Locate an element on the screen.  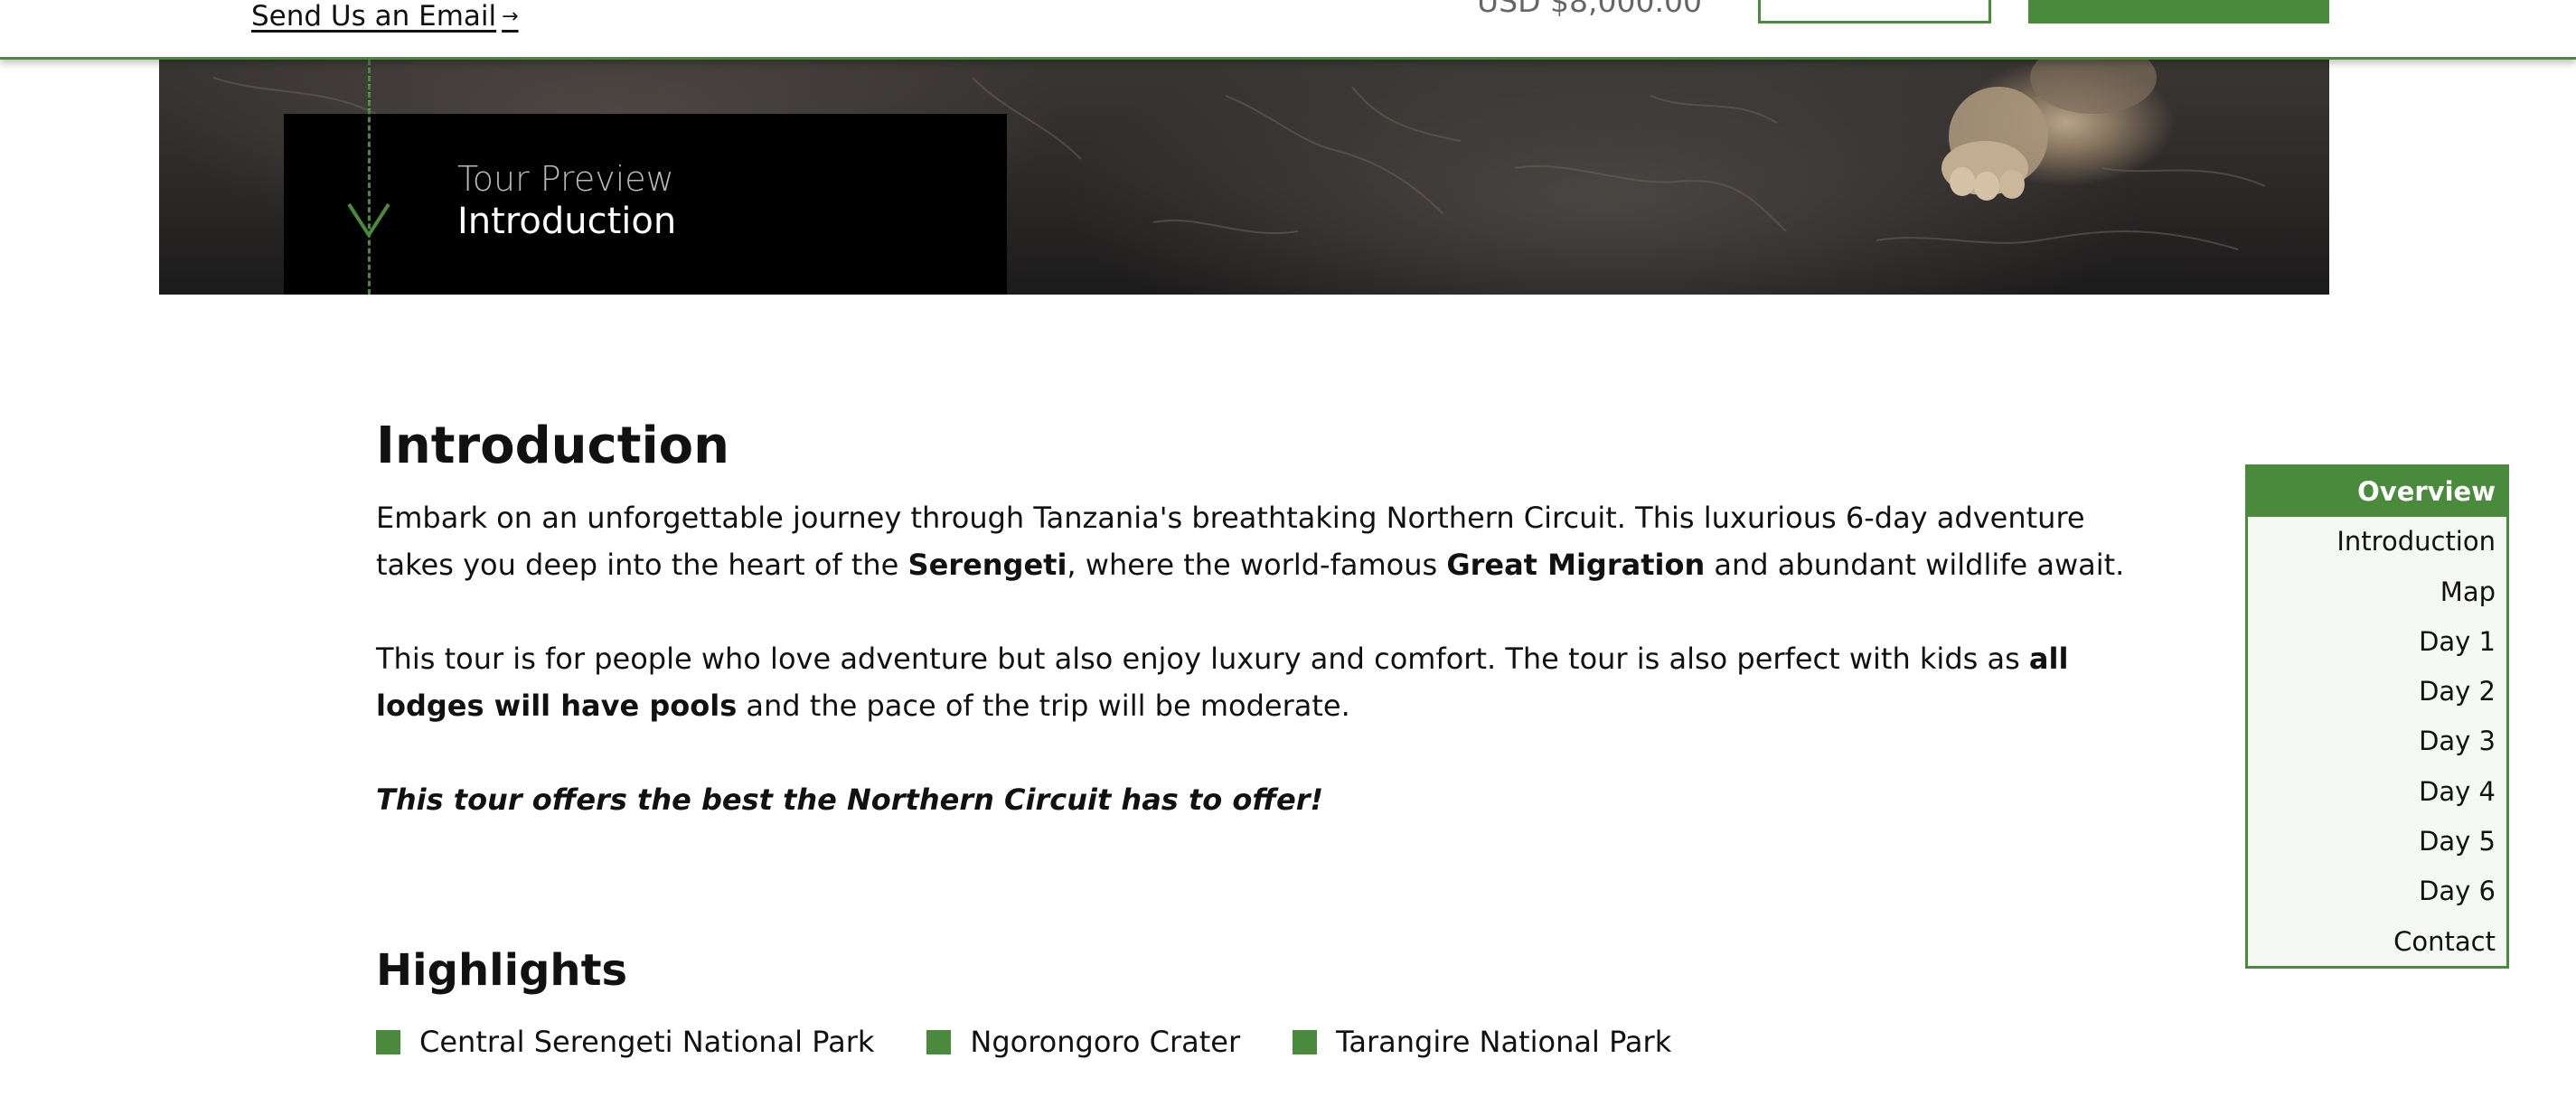
intro-p1-text-2: , where the world-famous is located at coordinates (1257, 565).